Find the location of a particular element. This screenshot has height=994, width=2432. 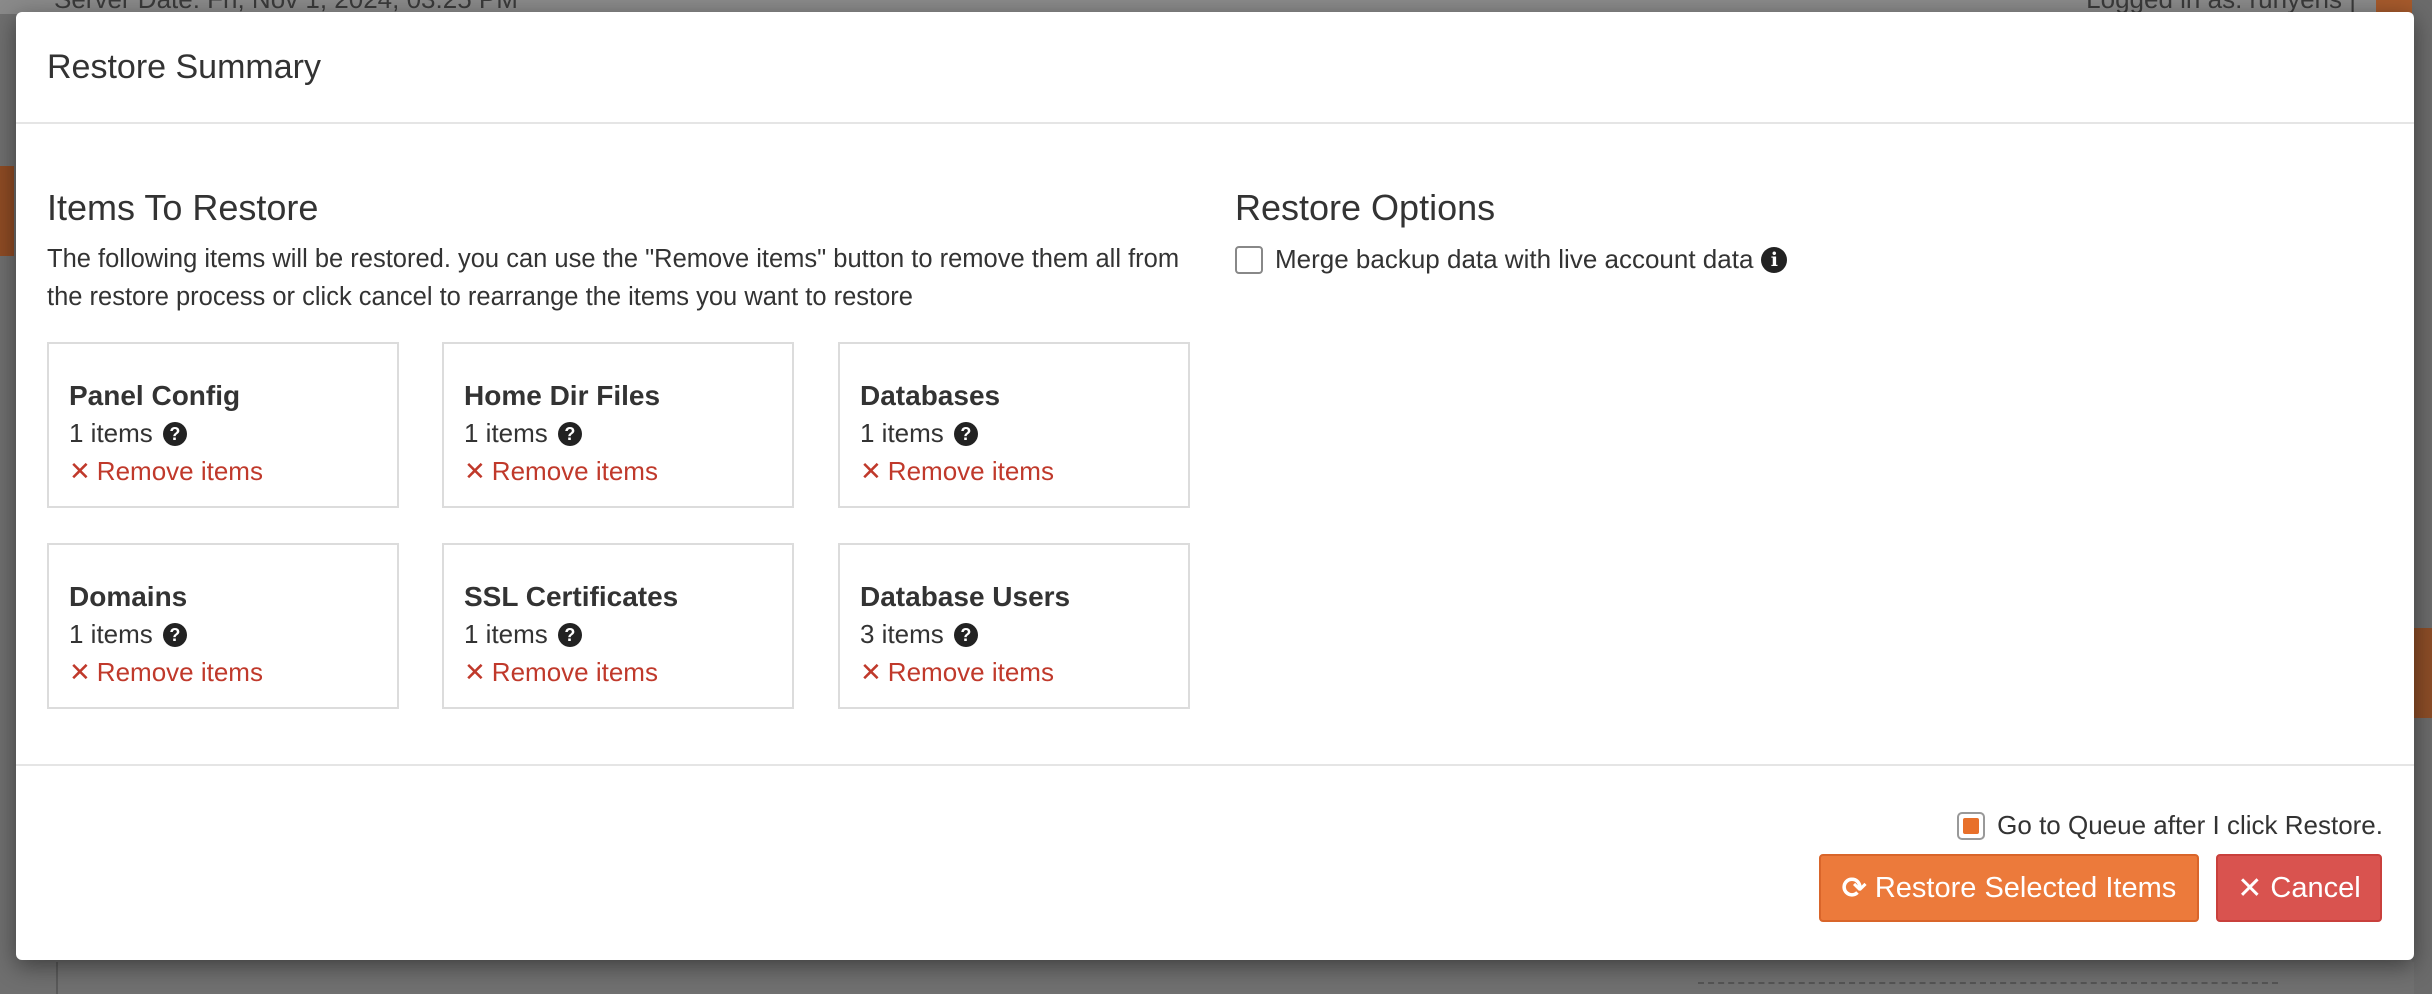

background-bottom-panel is located at coordinates (1235, 978).